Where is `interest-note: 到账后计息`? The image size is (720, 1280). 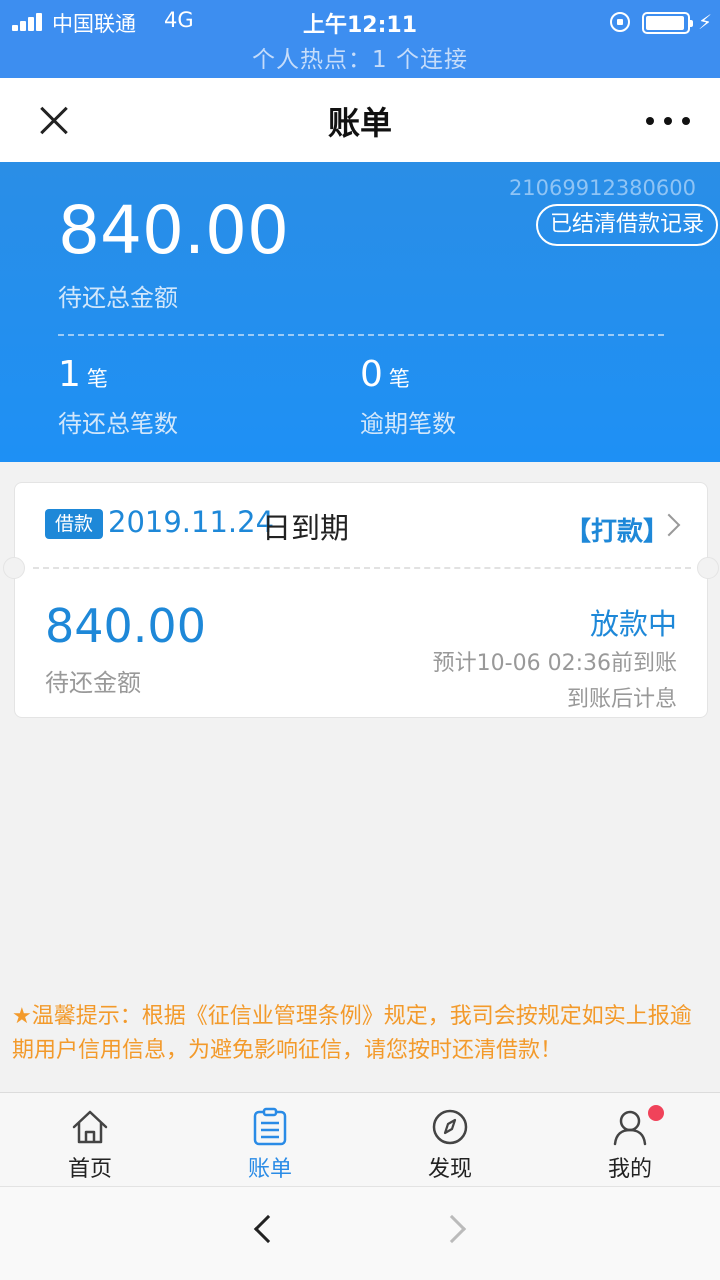 interest-note: 到账后计息 is located at coordinates (621, 699).